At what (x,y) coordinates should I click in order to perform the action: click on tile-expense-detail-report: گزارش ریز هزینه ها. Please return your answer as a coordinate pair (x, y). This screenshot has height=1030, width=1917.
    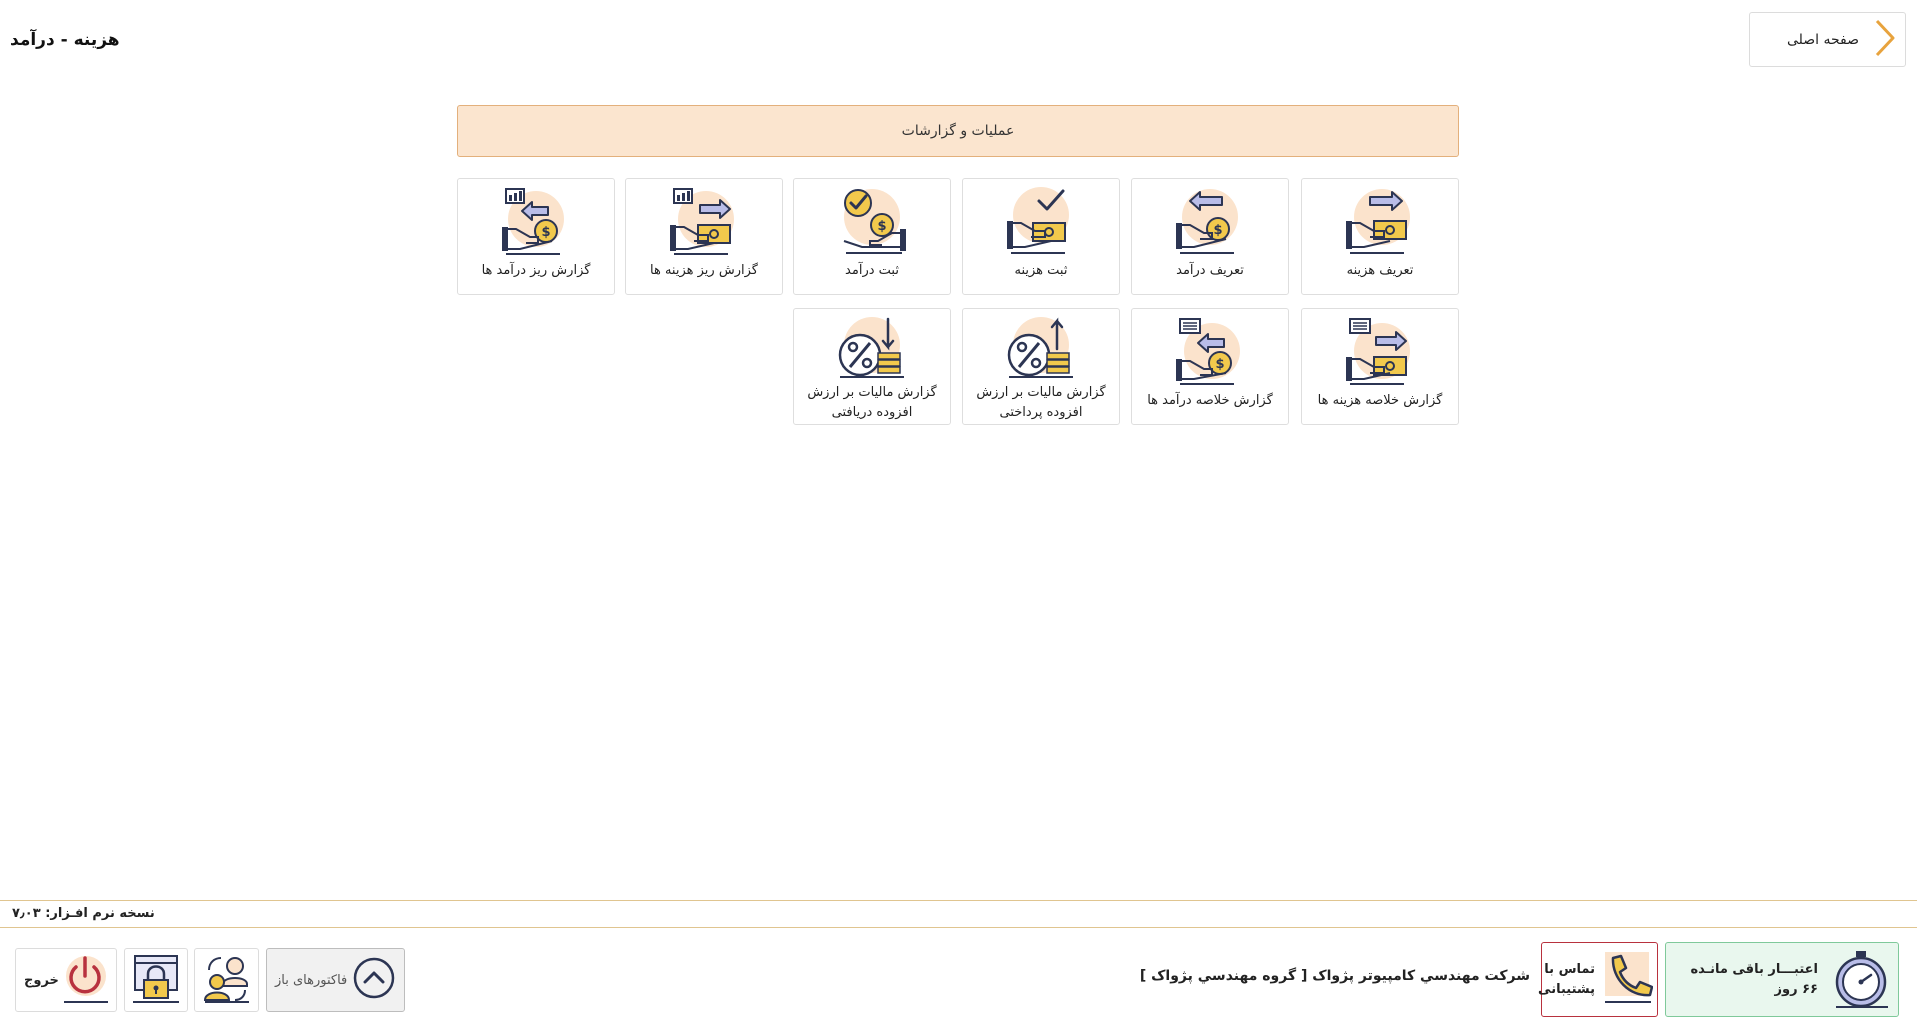
    Looking at the image, I should click on (704, 236).